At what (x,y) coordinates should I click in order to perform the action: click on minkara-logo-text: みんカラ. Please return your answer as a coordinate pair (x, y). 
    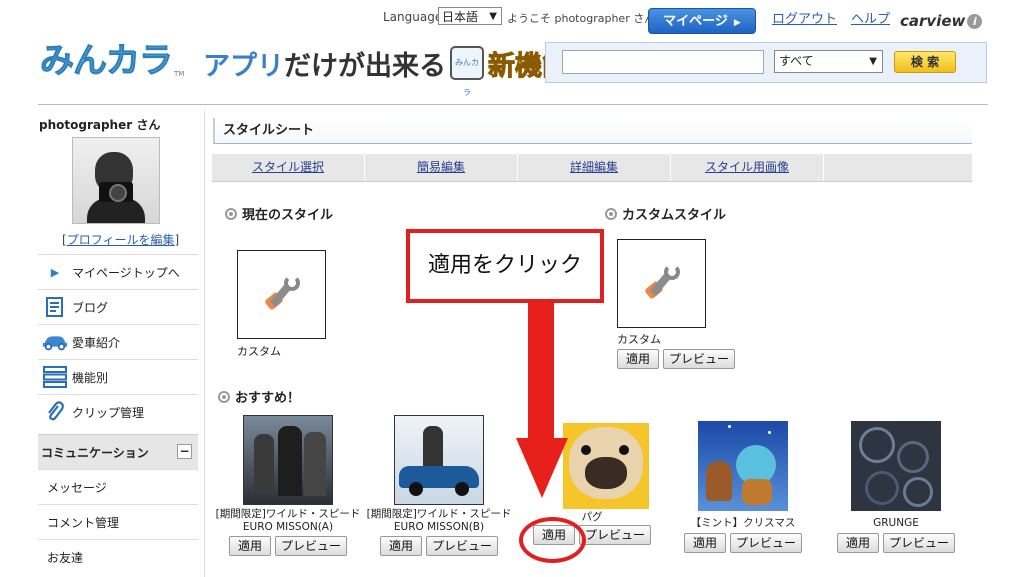
    Looking at the image, I should click on (107, 61).